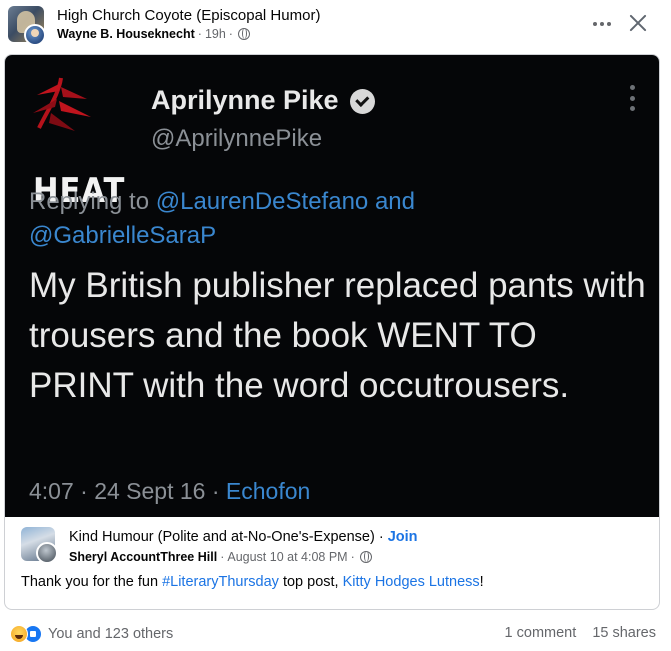 The image size is (671, 651). Describe the element at coordinates (403, 537) in the screenshot. I see `join-button: Join` at that location.